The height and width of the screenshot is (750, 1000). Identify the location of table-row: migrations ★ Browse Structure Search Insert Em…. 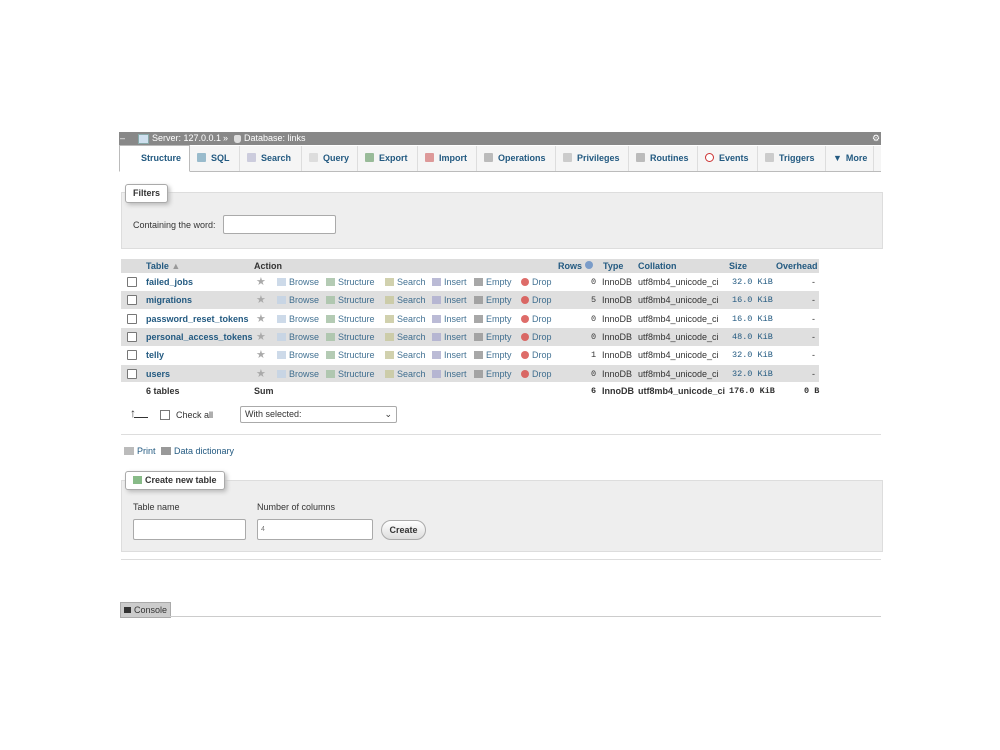
(470, 300).